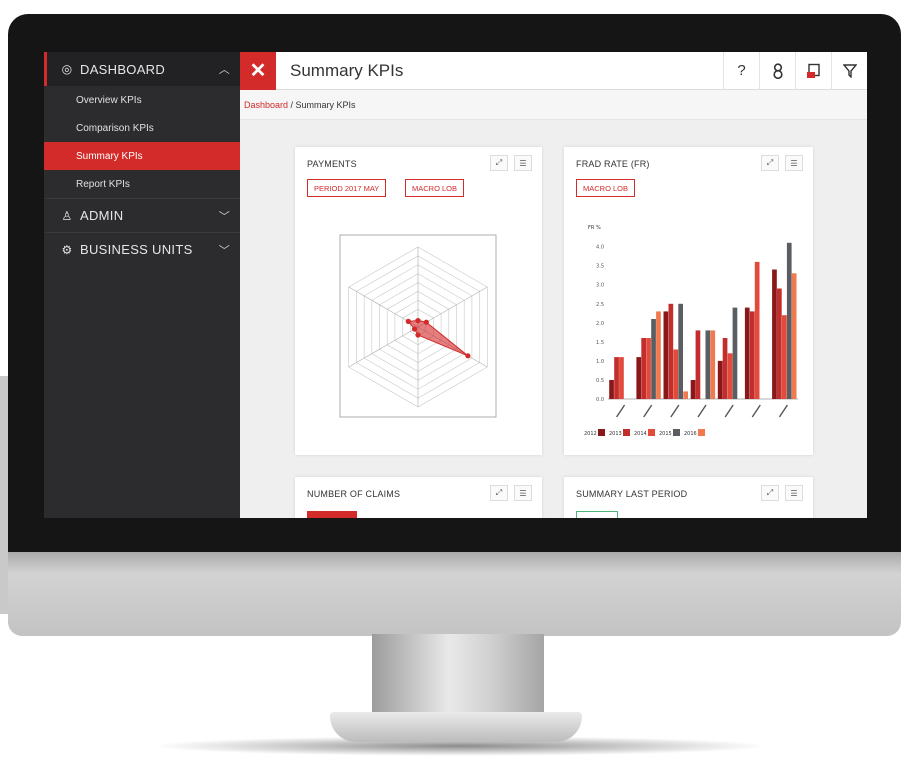 This screenshot has width=901, height=762. I want to click on chevron-up-icon: ︿, so click(224, 70).